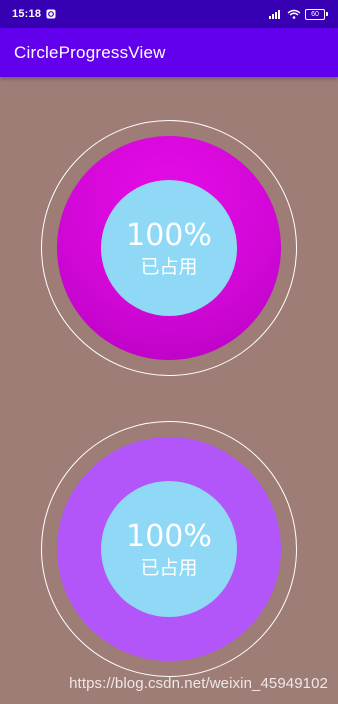 The width and height of the screenshot is (338, 704). Describe the element at coordinates (294, 14) in the screenshot. I see `wifi-icon` at that location.